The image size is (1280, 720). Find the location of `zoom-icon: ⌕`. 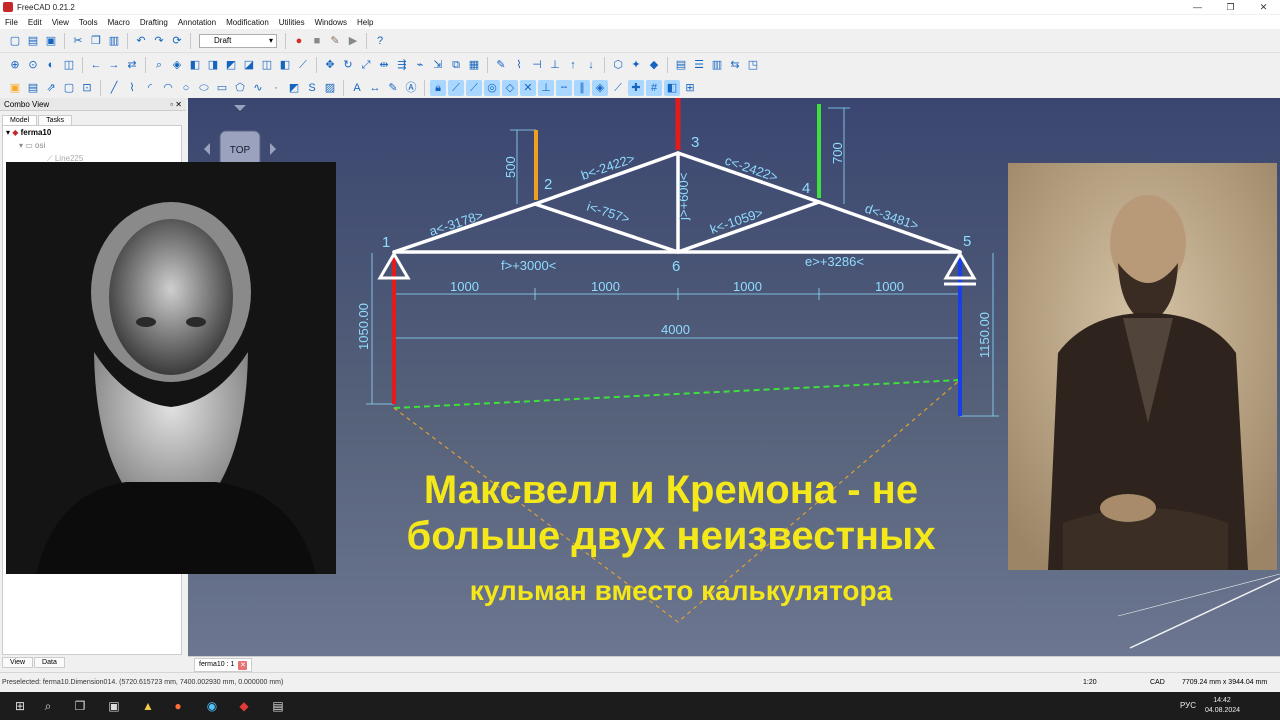

zoom-icon: ⌕ is located at coordinates (159, 65).